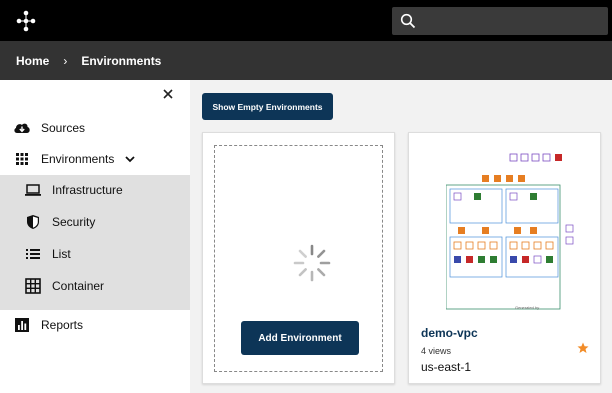  Describe the element at coordinates (78, 286) in the screenshot. I see `sidebar-item-label: Container` at that location.